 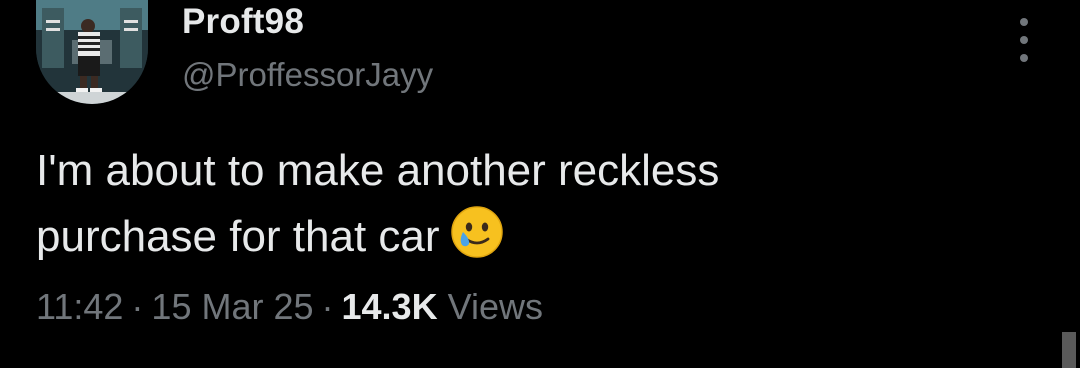 I want to click on avatar-image, so click(x=92, y=52).